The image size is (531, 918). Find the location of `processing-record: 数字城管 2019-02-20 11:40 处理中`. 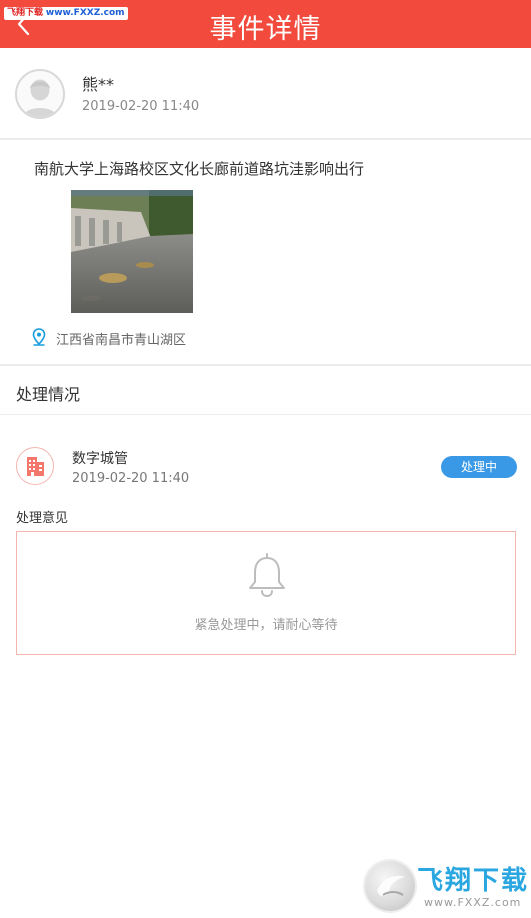

processing-record: 数字城管 2019-02-20 11:40 处理中 is located at coordinates (265, 467).